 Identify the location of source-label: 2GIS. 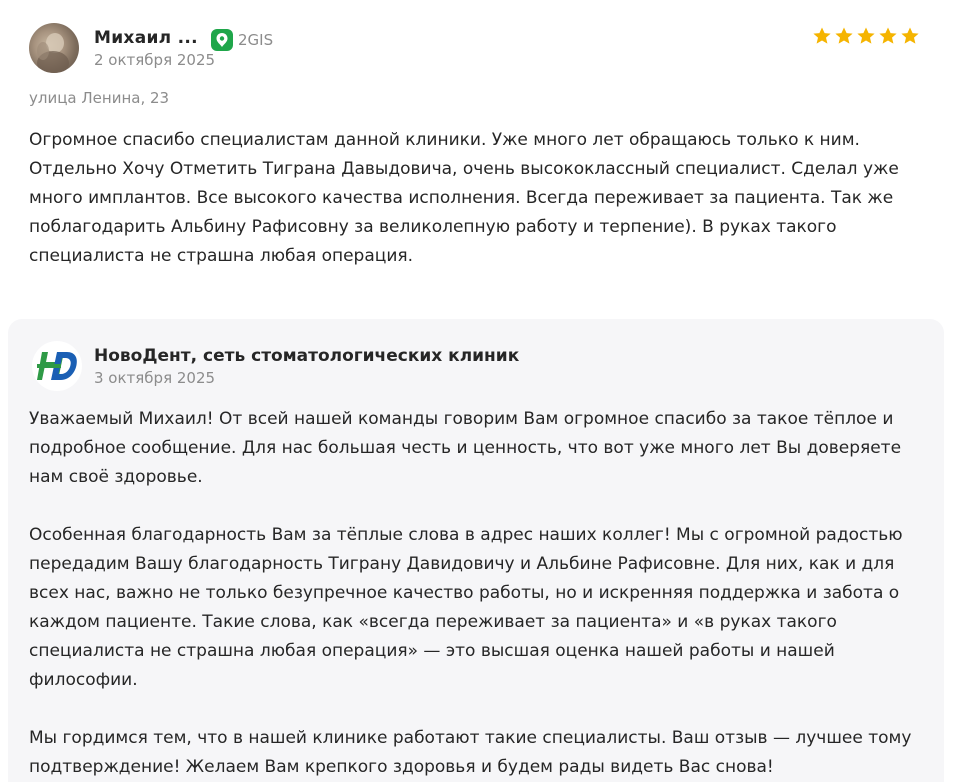
(256, 40).